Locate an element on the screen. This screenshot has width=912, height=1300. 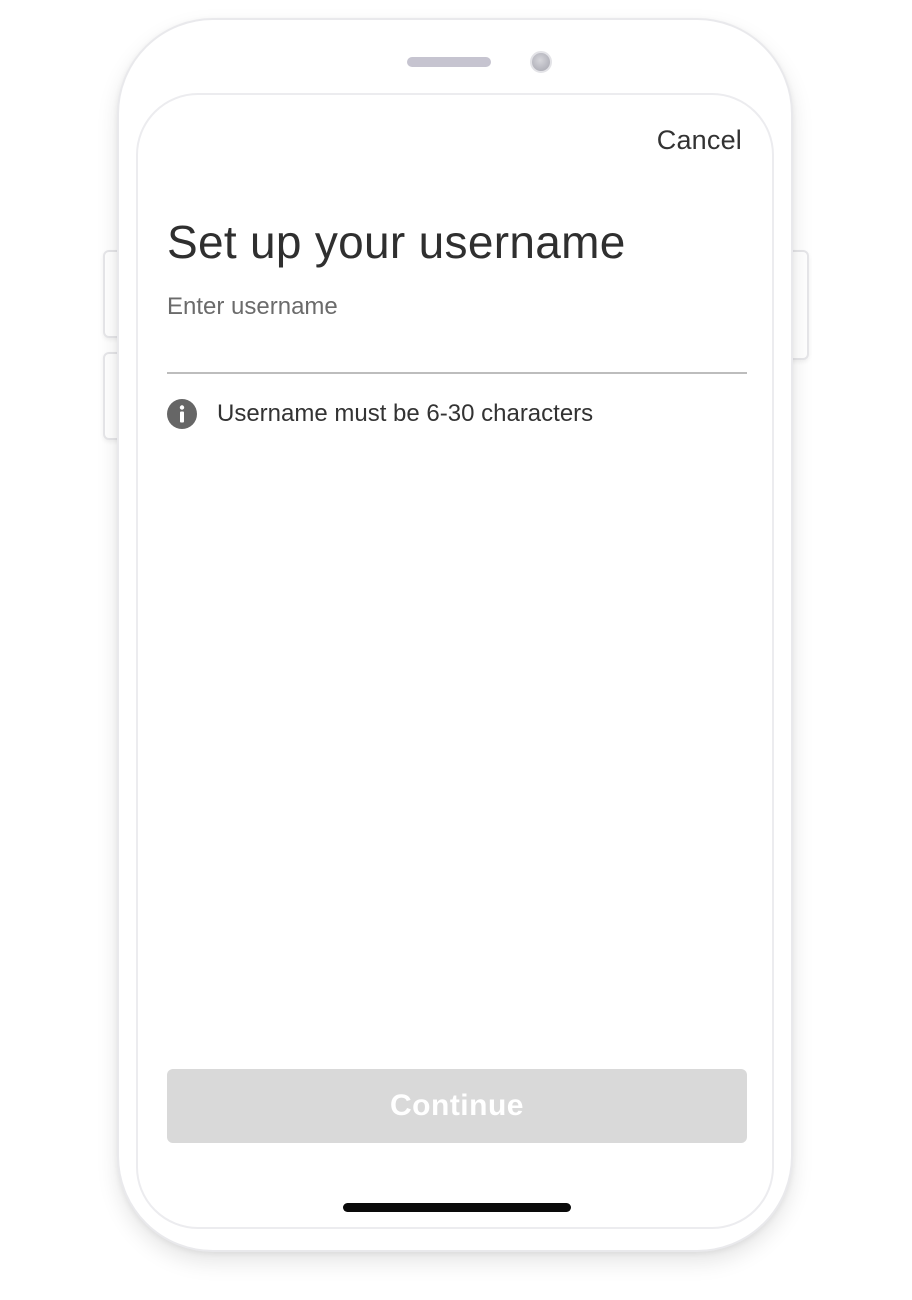
hint-text: Username must be 6-30 characters is located at coordinates (405, 413).